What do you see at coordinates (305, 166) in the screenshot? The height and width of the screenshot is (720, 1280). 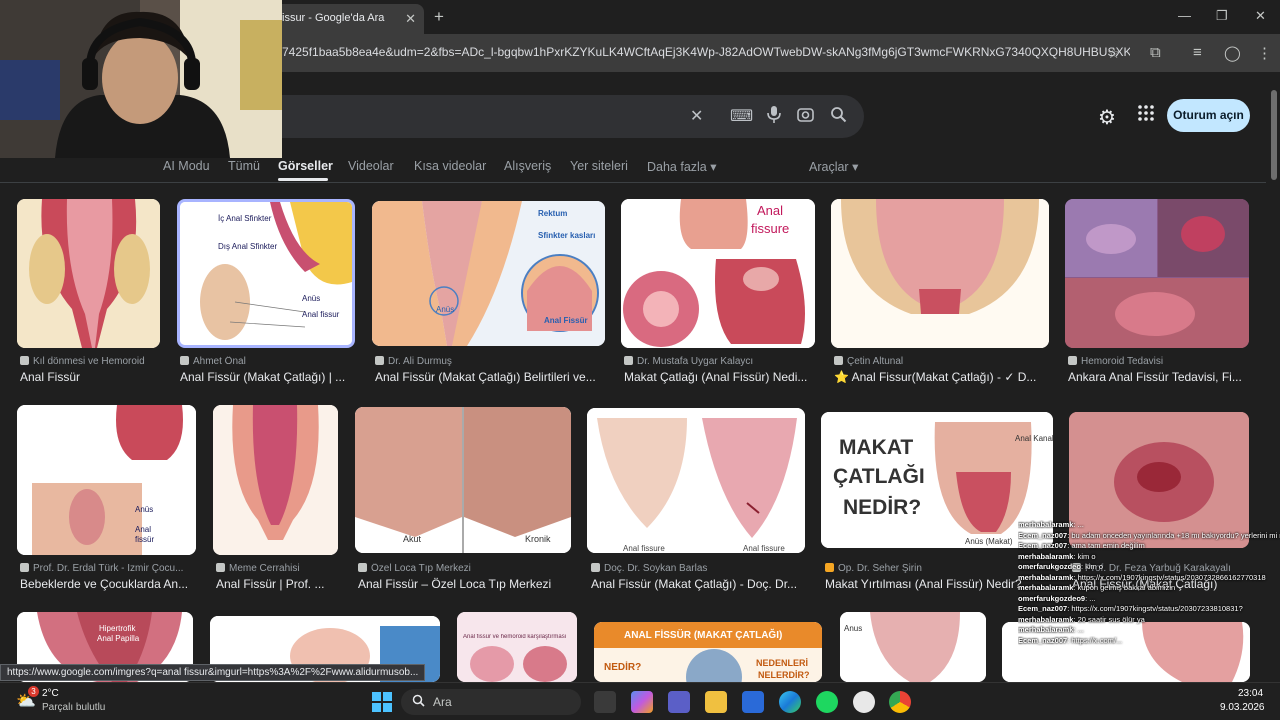 I see `tab-images: Görseller` at bounding box center [305, 166].